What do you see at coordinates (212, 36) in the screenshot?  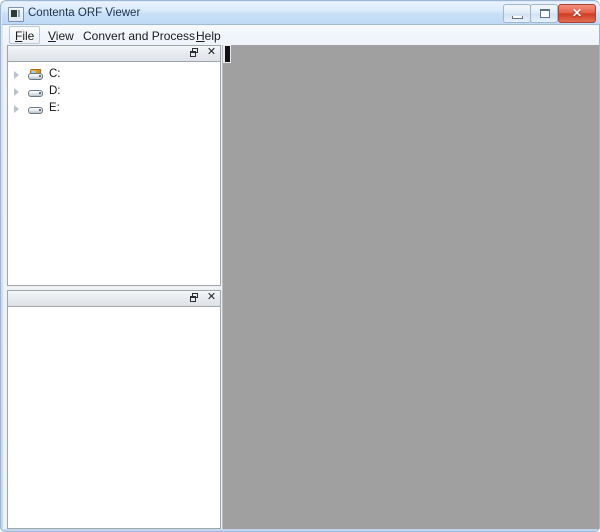 I see `menu-item-help-label: elp` at bounding box center [212, 36].